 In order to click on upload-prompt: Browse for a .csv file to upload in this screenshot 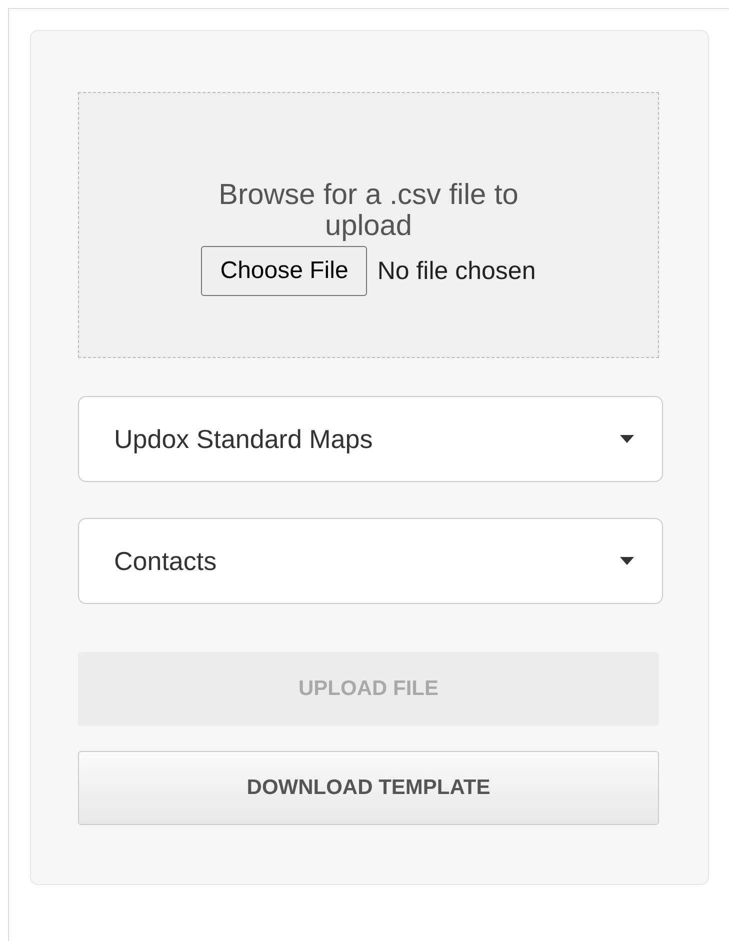, I will do `click(369, 211)`.